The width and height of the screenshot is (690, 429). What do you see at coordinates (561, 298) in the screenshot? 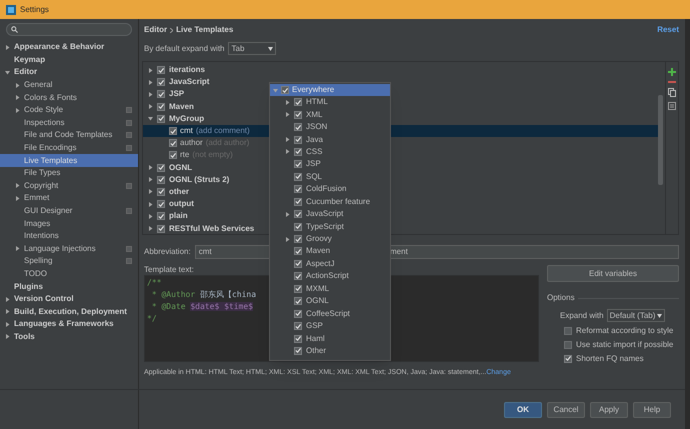
I see `options-heading: Options` at bounding box center [561, 298].